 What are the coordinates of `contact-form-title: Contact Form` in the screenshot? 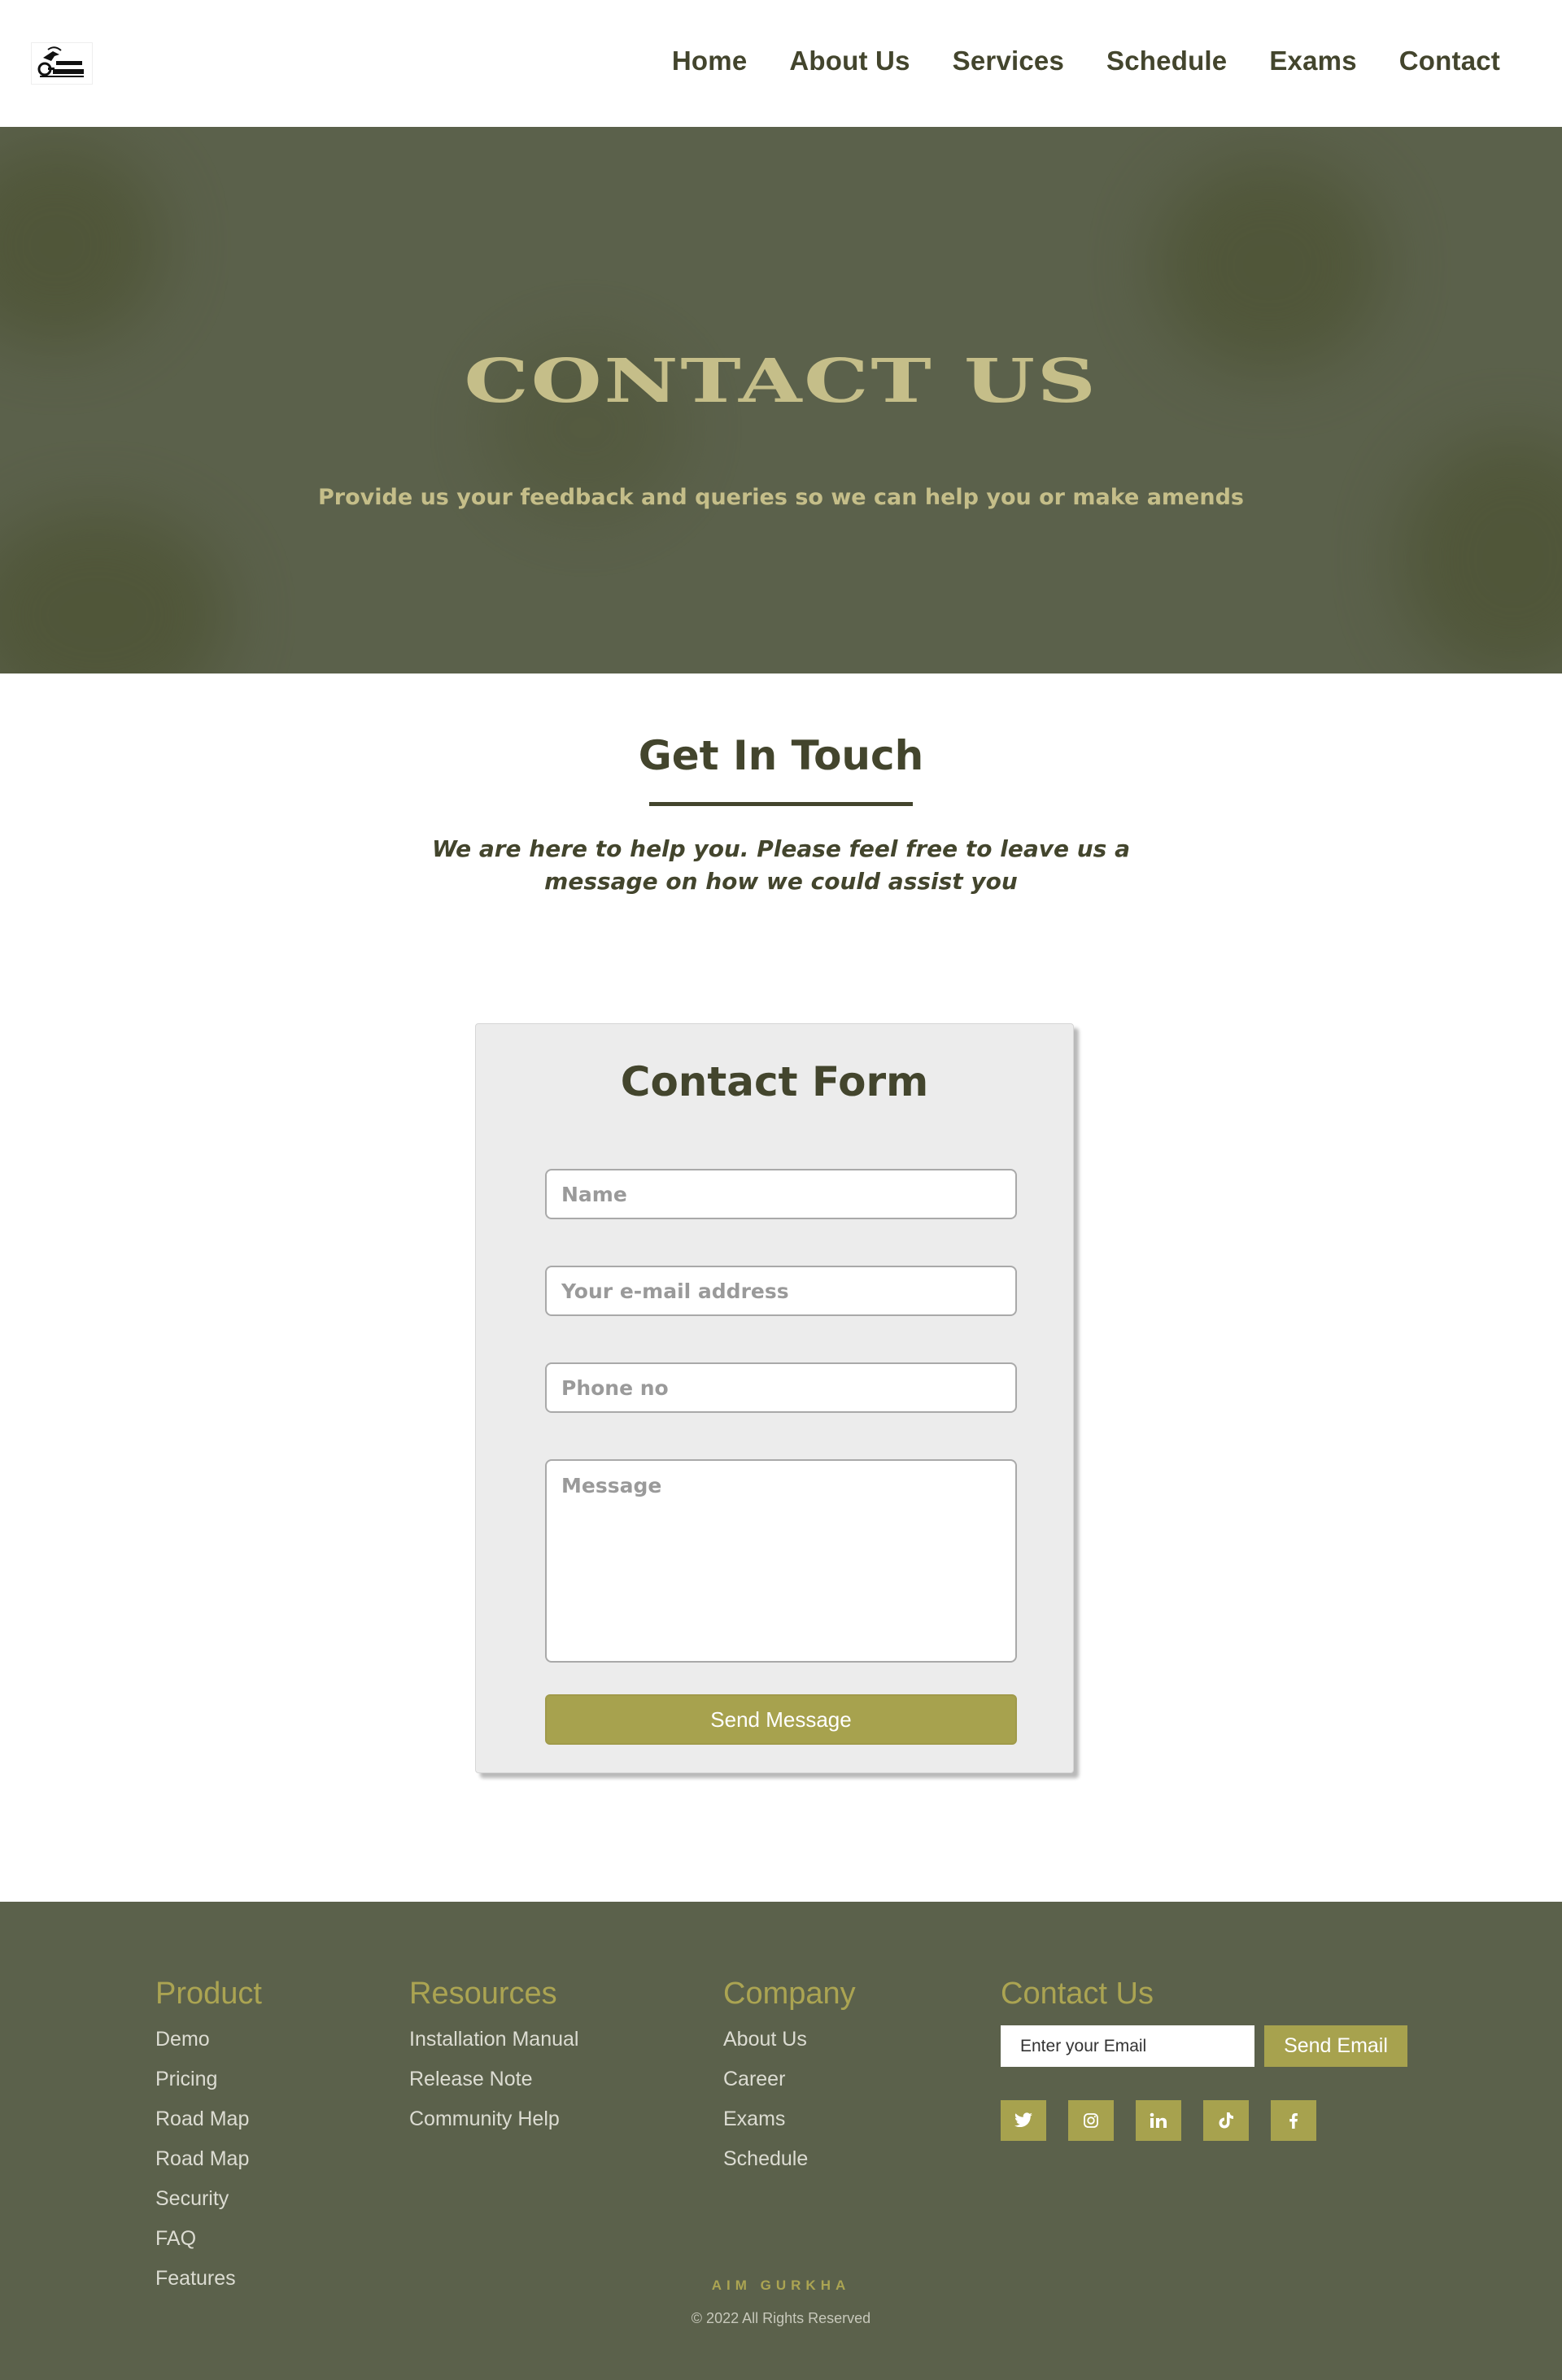 It's located at (774, 1082).